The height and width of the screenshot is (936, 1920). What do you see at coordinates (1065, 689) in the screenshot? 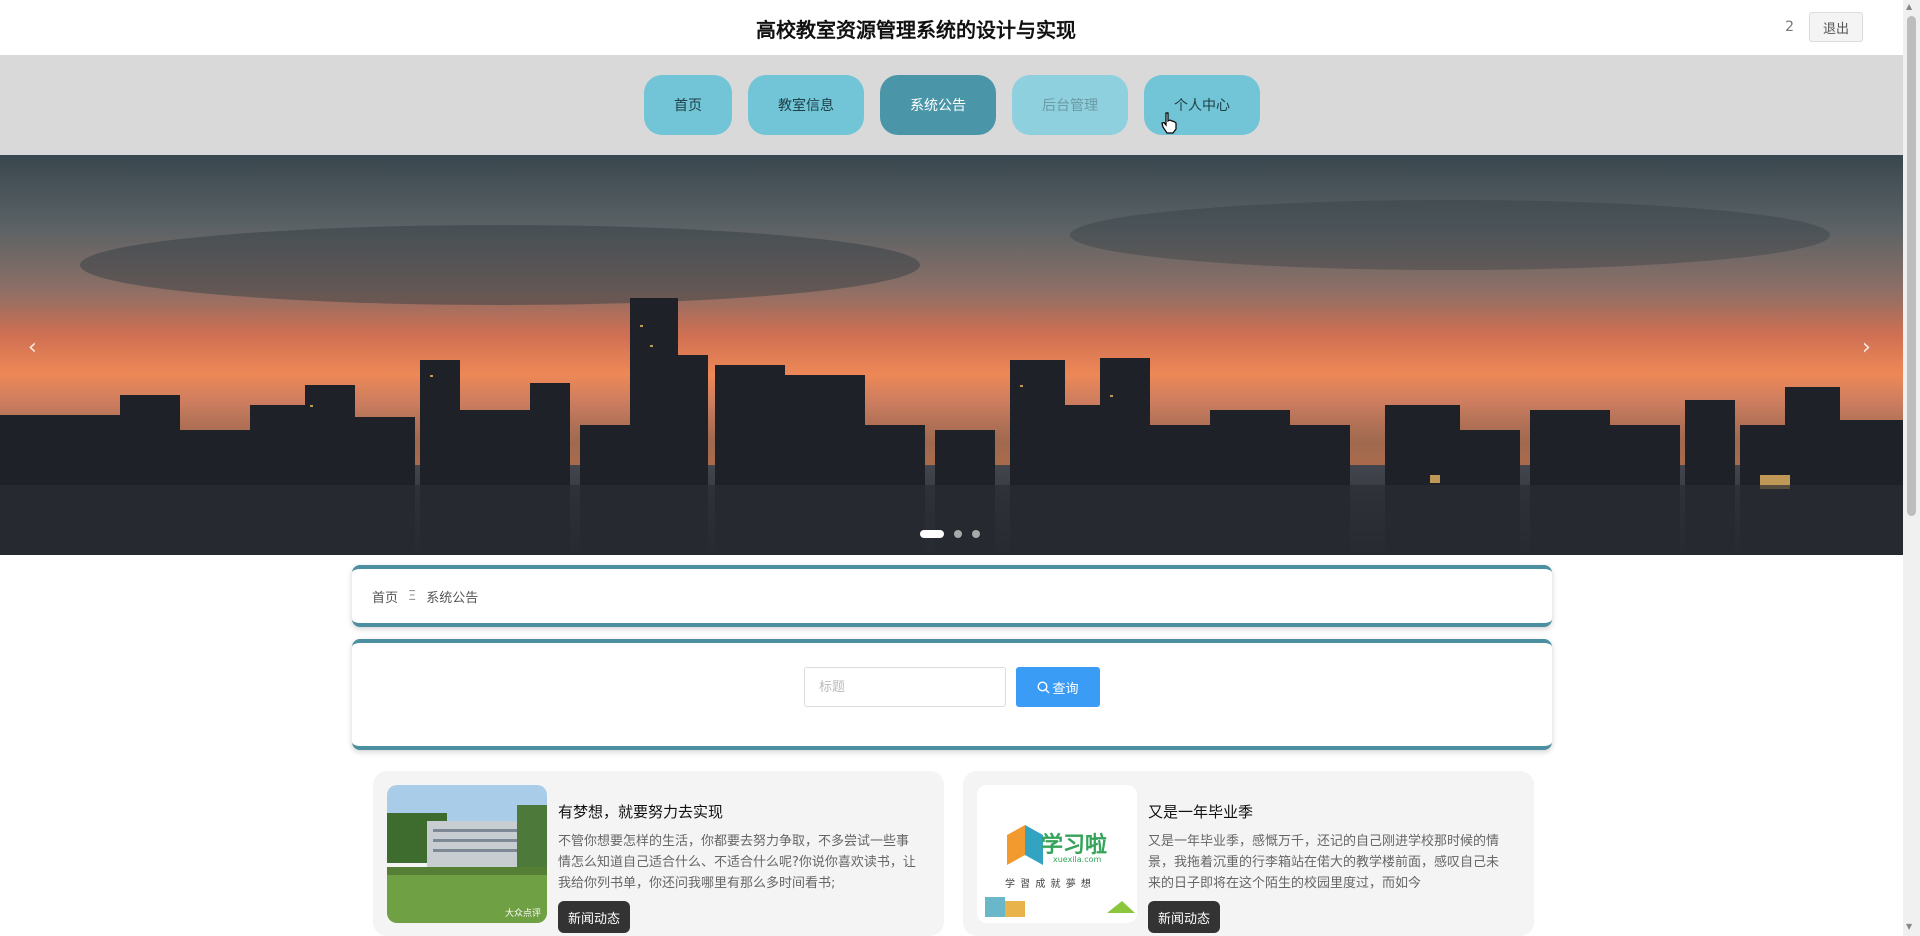
I see `search-button-label: 查询` at bounding box center [1065, 689].